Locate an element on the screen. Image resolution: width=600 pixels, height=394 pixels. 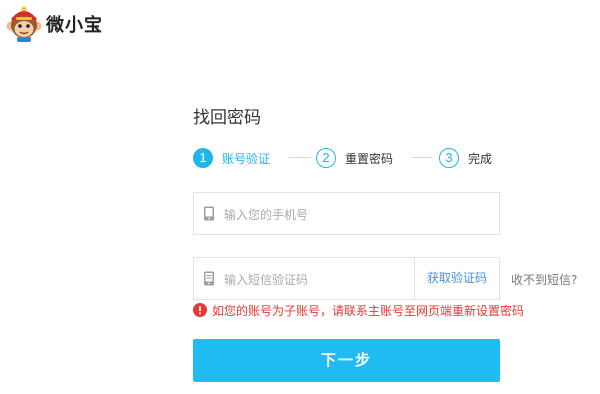
step-label: 账号验证 is located at coordinates (246, 158).